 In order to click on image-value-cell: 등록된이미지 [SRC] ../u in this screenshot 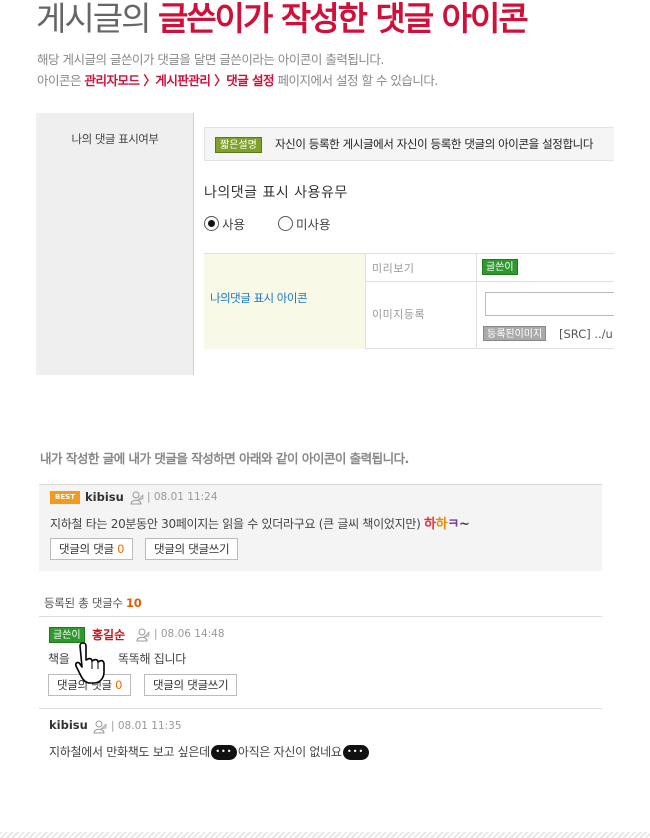, I will do `click(545, 315)`.